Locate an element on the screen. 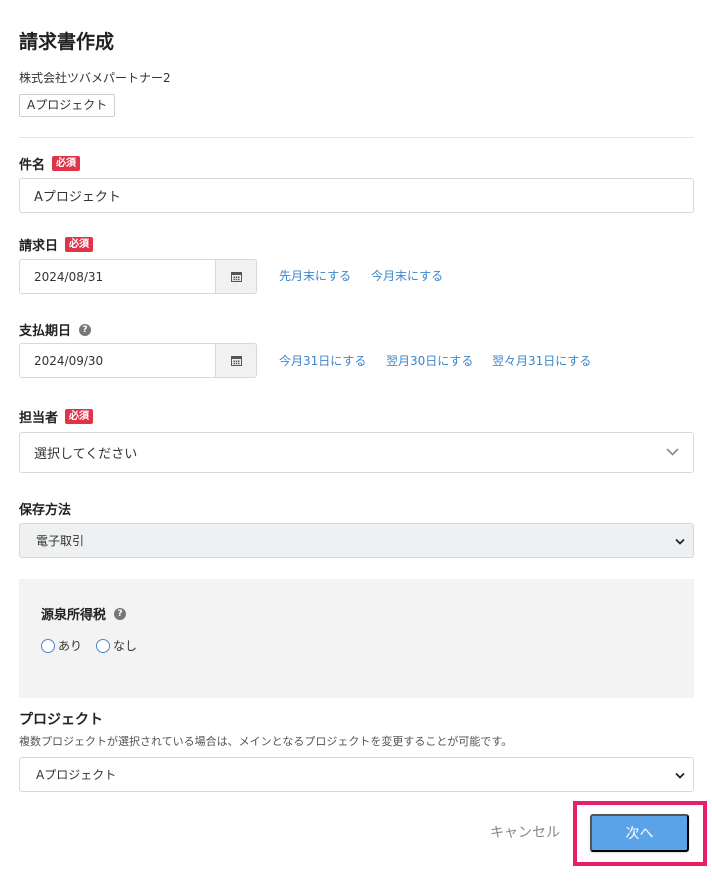 This screenshot has height=881, width=712. shortcut-this-month-31: 今月31日にする is located at coordinates (322, 360).